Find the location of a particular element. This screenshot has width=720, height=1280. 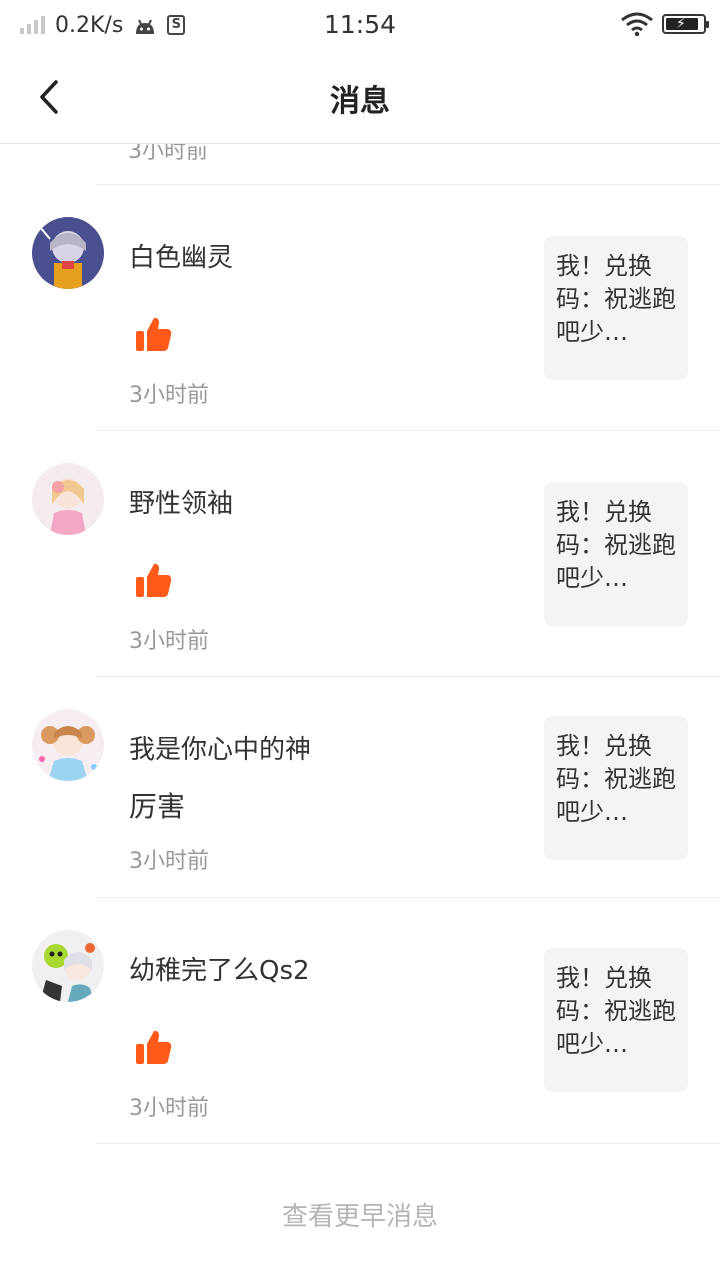

user-name: 幼稚完了么Qs2 is located at coordinates (219, 968).